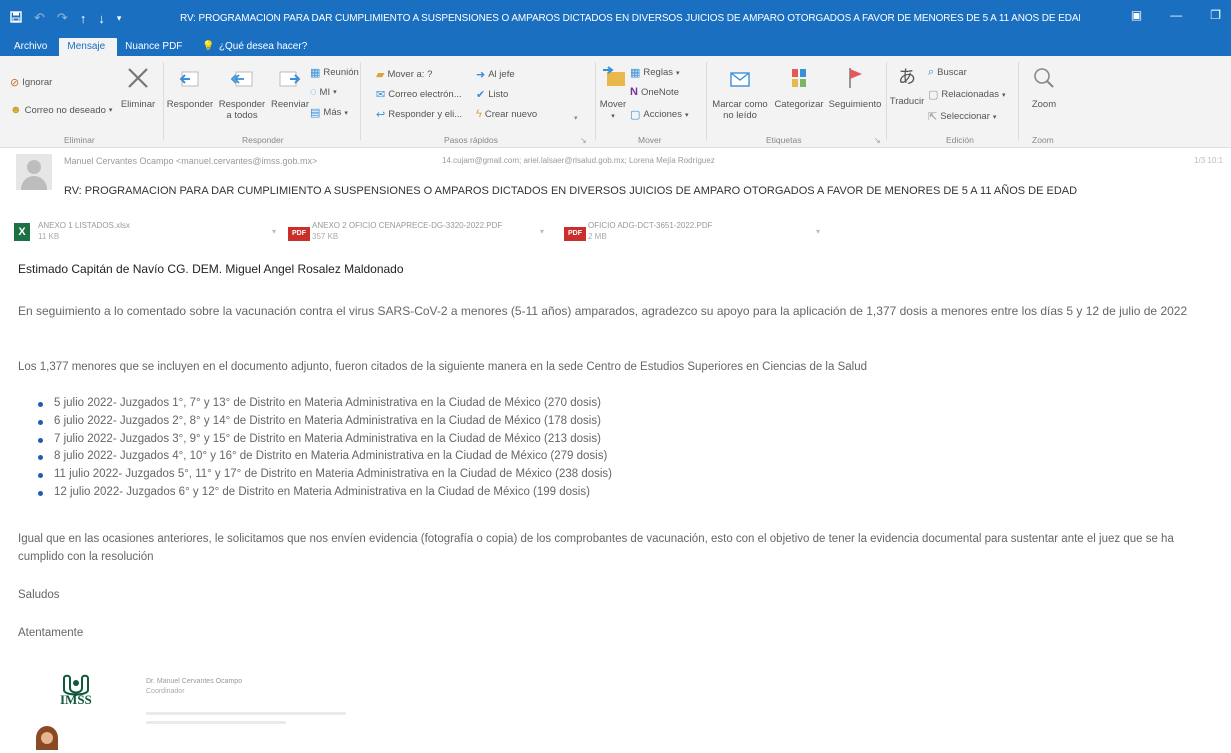  I want to click on attachment-name: ANEXO 1 LISTADOS.xlsx, so click(84, 225).